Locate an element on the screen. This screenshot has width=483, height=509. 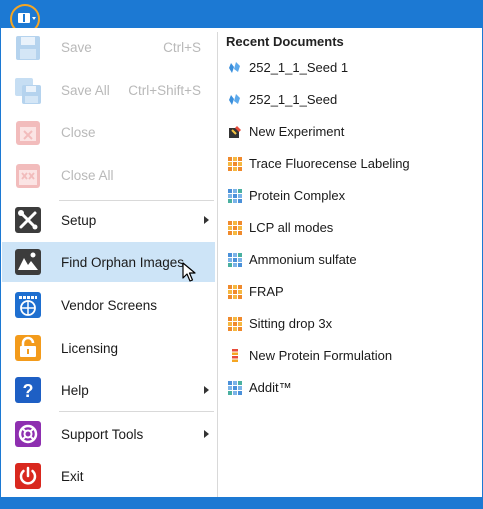
mouse-cursor-icon is located at coordinates (189, 272).